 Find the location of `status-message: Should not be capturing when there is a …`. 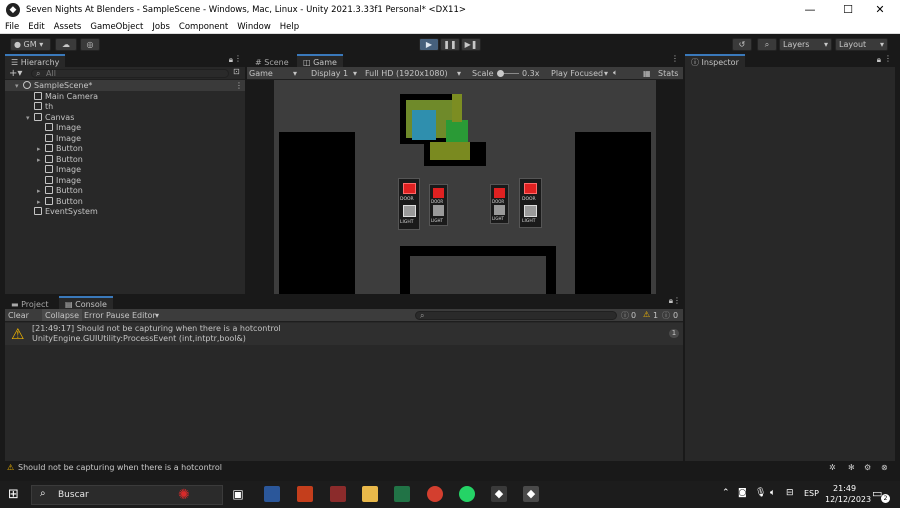

status-message: Should not be capturing when there is a … is located at coordinates (120, 467).